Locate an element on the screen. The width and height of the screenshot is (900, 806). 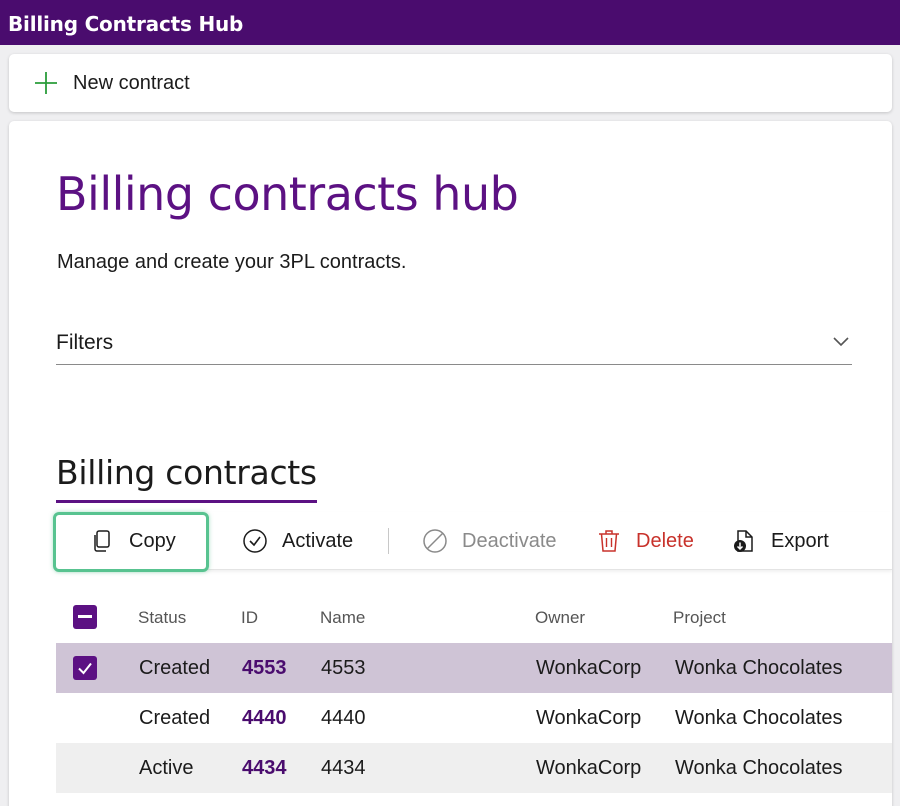
column-header-name: Name is located at coordinates (342, 618).